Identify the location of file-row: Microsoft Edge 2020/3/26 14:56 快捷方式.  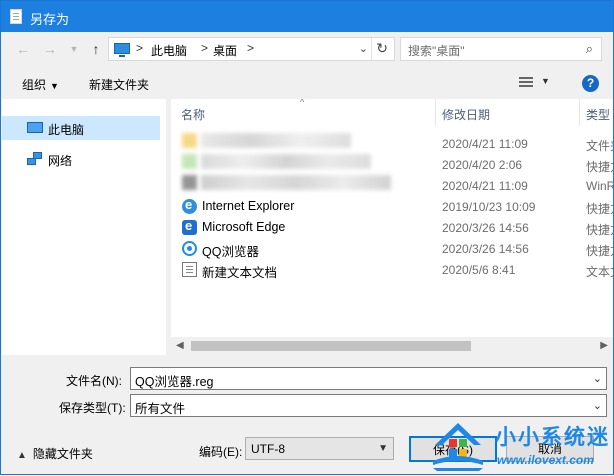
(392, 227).